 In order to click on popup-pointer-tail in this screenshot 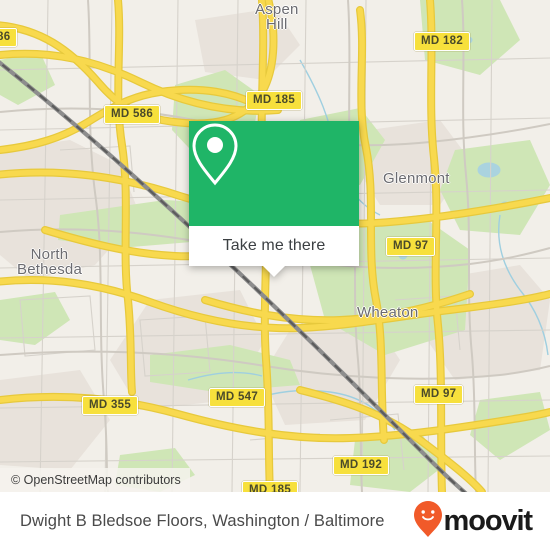, I will do `click(274, 271)`.